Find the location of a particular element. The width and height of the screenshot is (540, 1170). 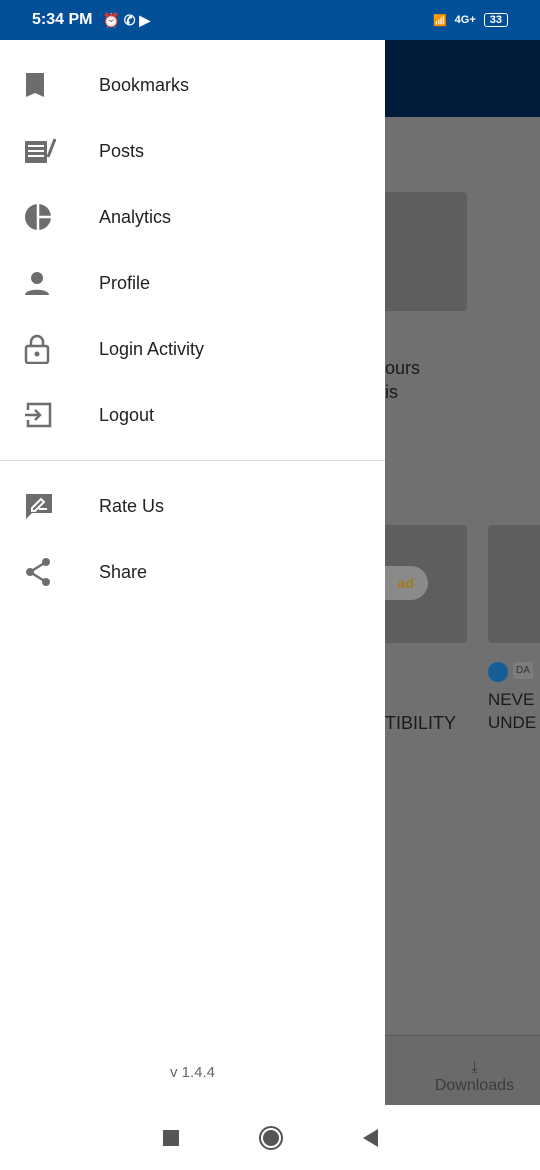

battery-icon: 33 is located at coordinates (495, 20).